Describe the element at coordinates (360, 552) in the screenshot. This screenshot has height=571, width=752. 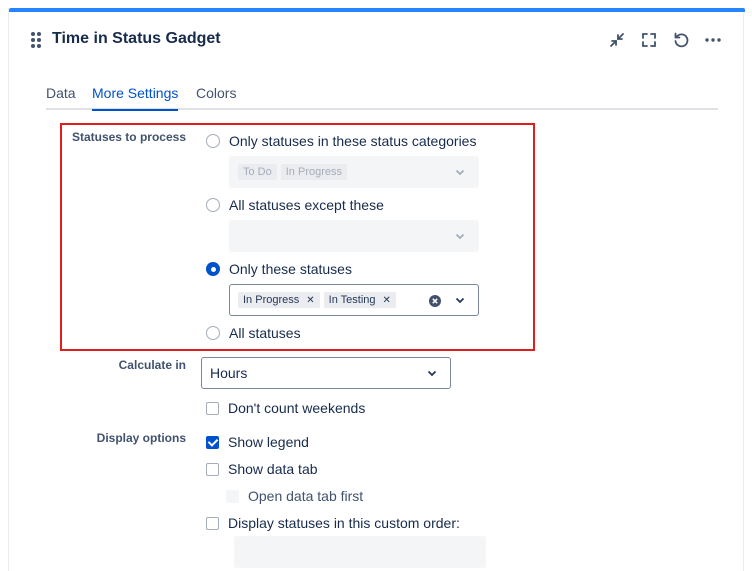
I see `custom-order-field` at that location.